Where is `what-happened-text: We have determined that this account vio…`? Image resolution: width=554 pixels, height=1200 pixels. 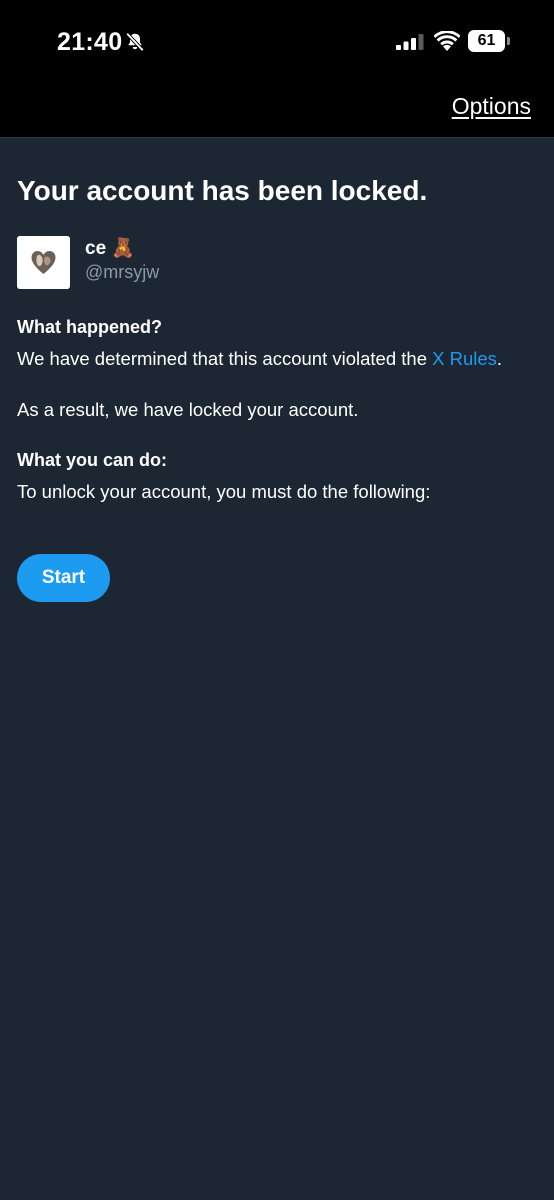
what-happened-text: We have determined that this account vio… is located at coordinates (259, 359).